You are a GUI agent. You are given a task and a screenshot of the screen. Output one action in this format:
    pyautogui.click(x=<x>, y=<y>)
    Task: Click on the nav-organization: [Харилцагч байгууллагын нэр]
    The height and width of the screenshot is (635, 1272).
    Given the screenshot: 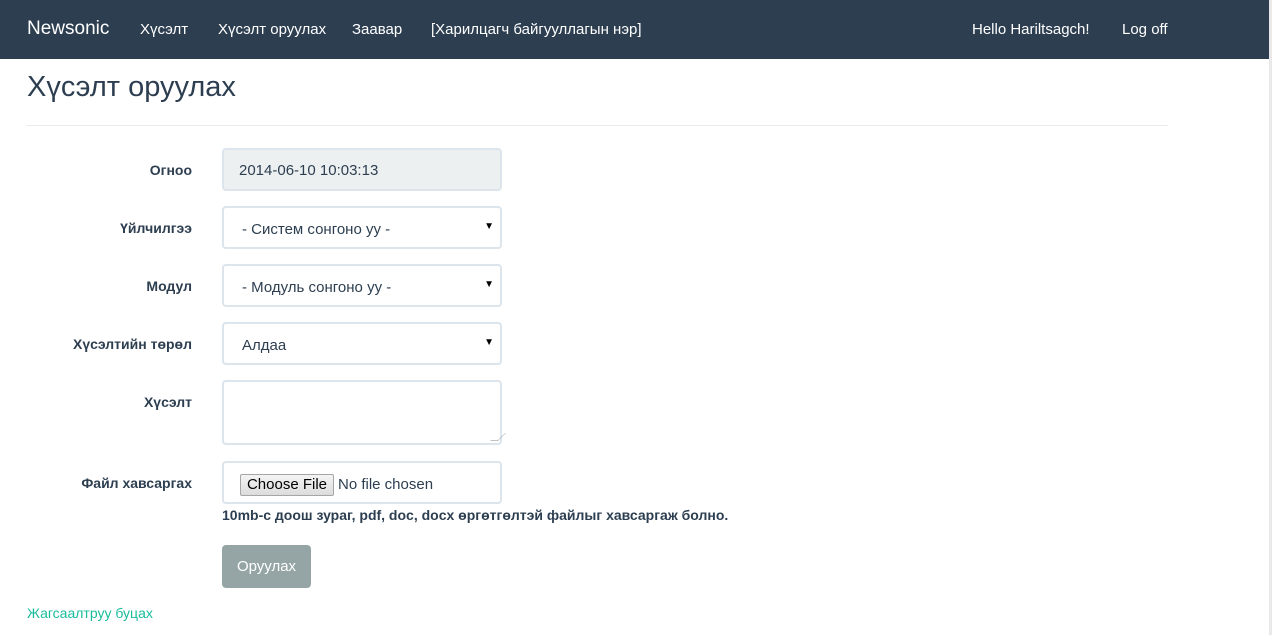 What is the action you would take?
    pyautogui.click(x=536, y=29)
    